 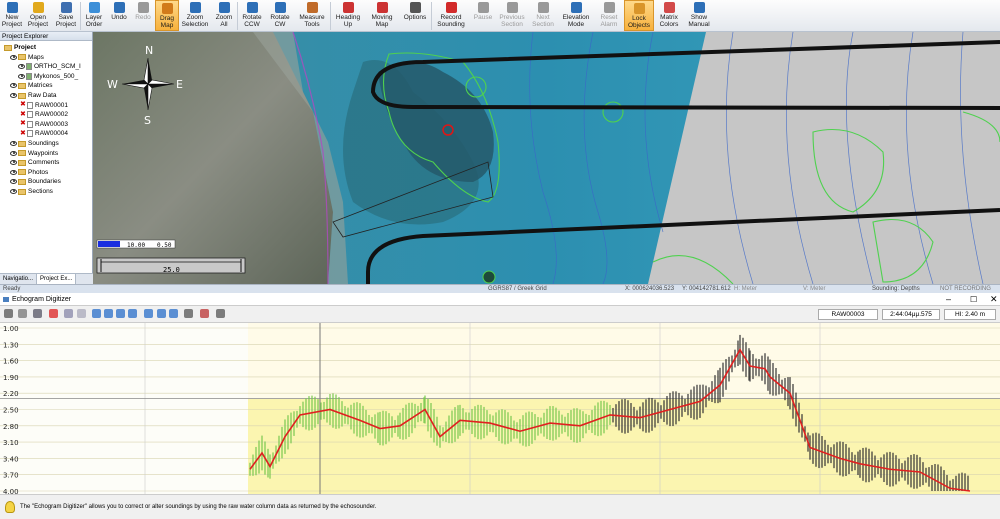 What do you see at coordinates (669, 21) in the screenshot?
I see `matrix-colors-label: Matrix Colors` at bounding box center [669, 21].